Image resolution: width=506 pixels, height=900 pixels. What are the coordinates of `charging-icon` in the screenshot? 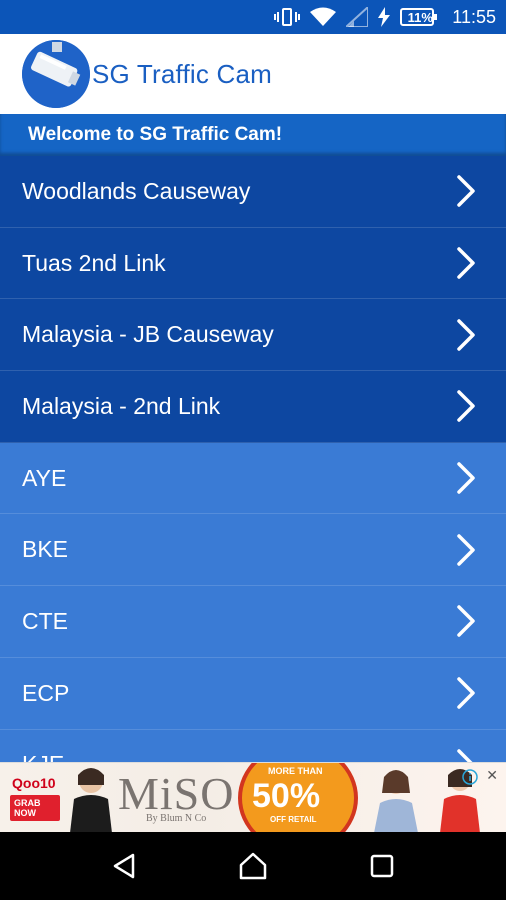 It's located at (384, 17).